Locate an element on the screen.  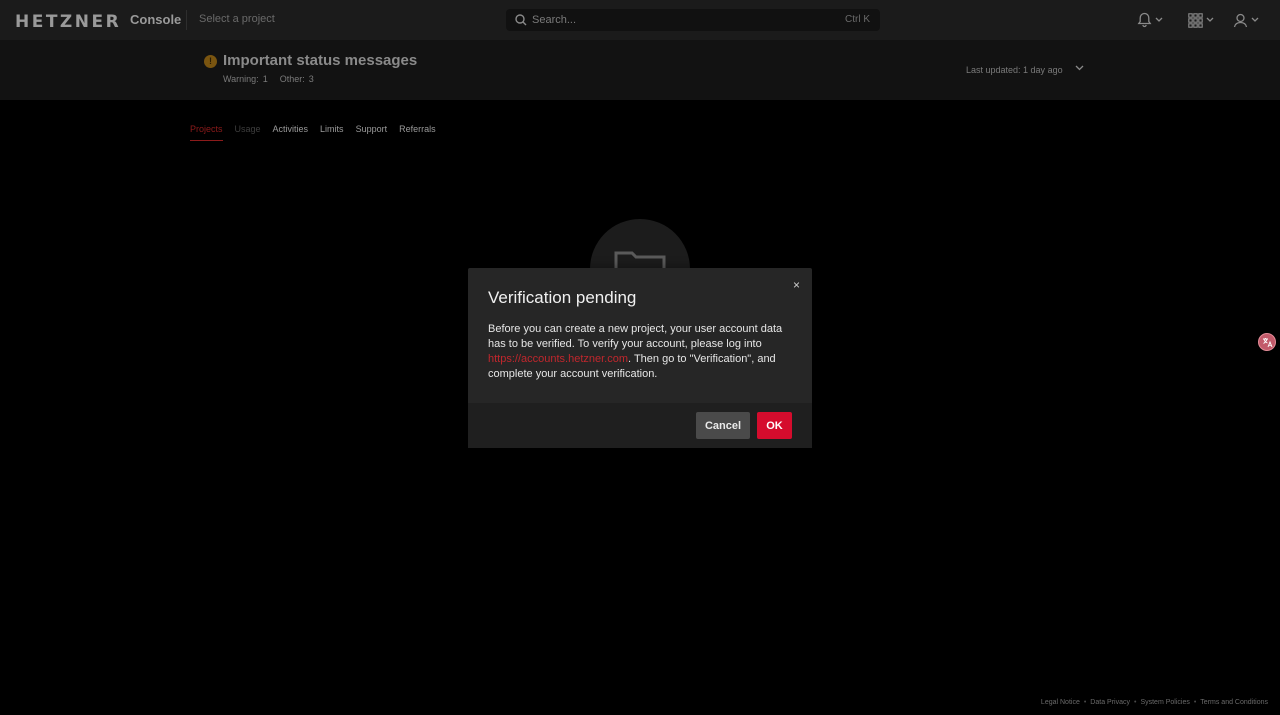
tab-activities: Activities is located at coordinates (291, 132).